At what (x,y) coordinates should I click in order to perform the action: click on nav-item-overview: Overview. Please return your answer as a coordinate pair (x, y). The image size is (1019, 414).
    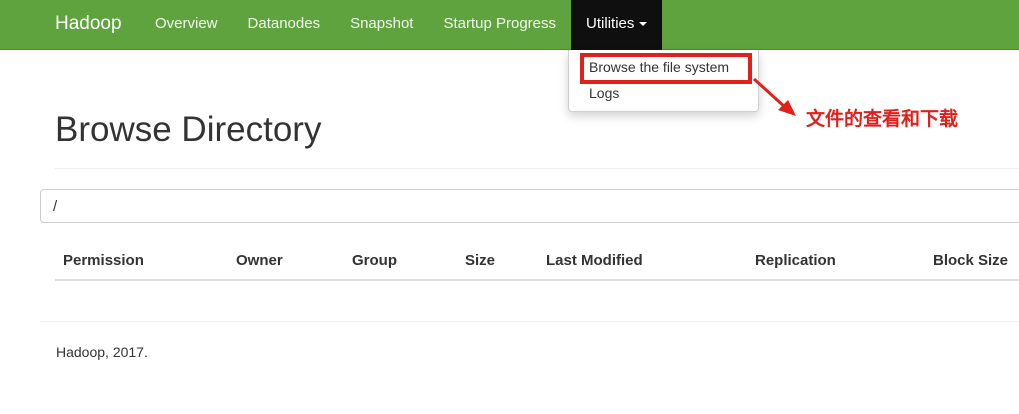
    Looking at the image, I should click on (186, 25).